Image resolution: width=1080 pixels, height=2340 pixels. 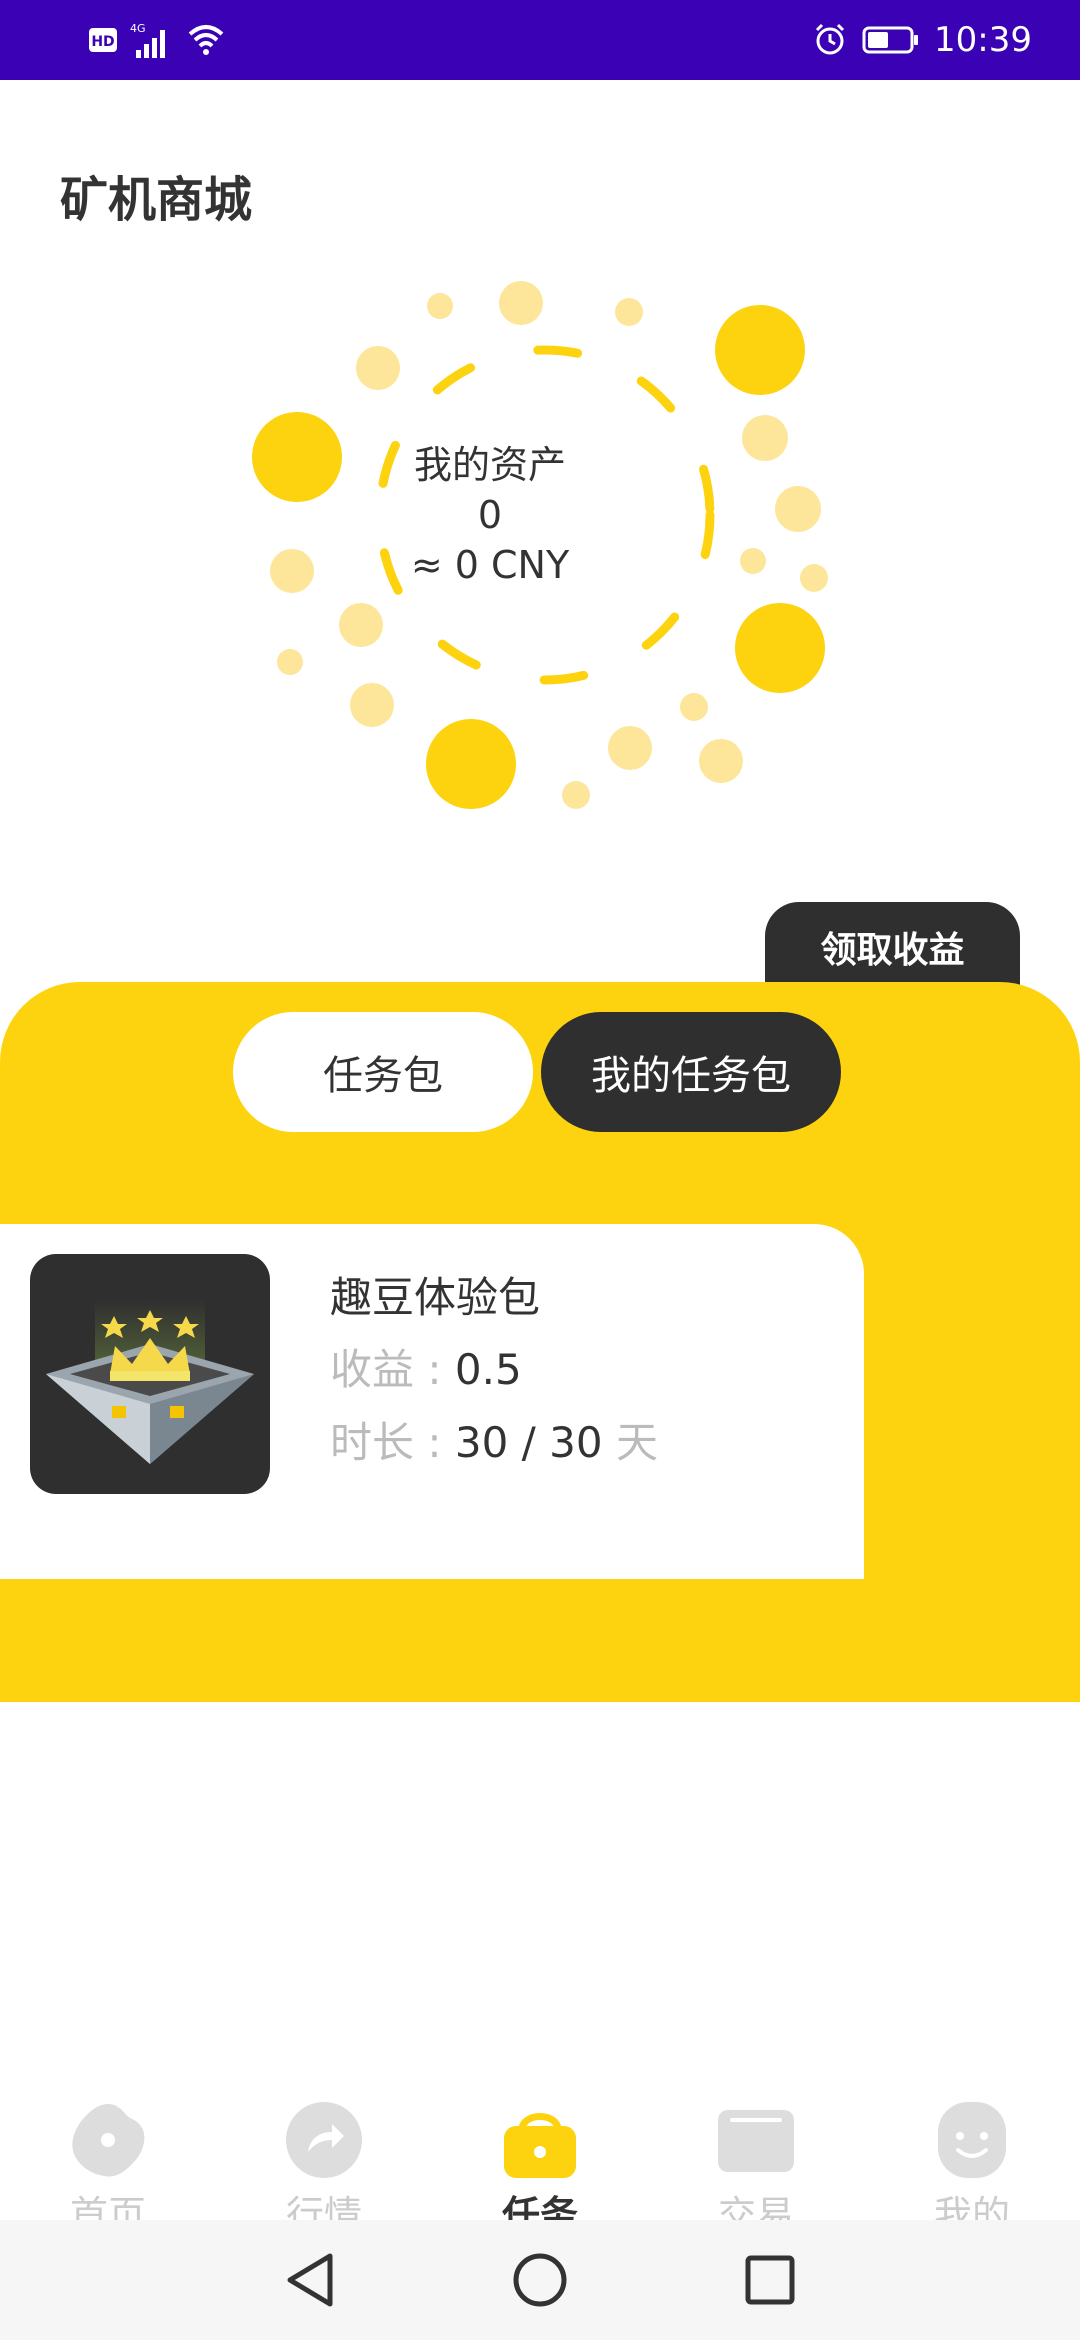 What do you see at coordinates (770, 2280) in the screenshot?
I see `recents-icon` at bounding box center [770, 2280].